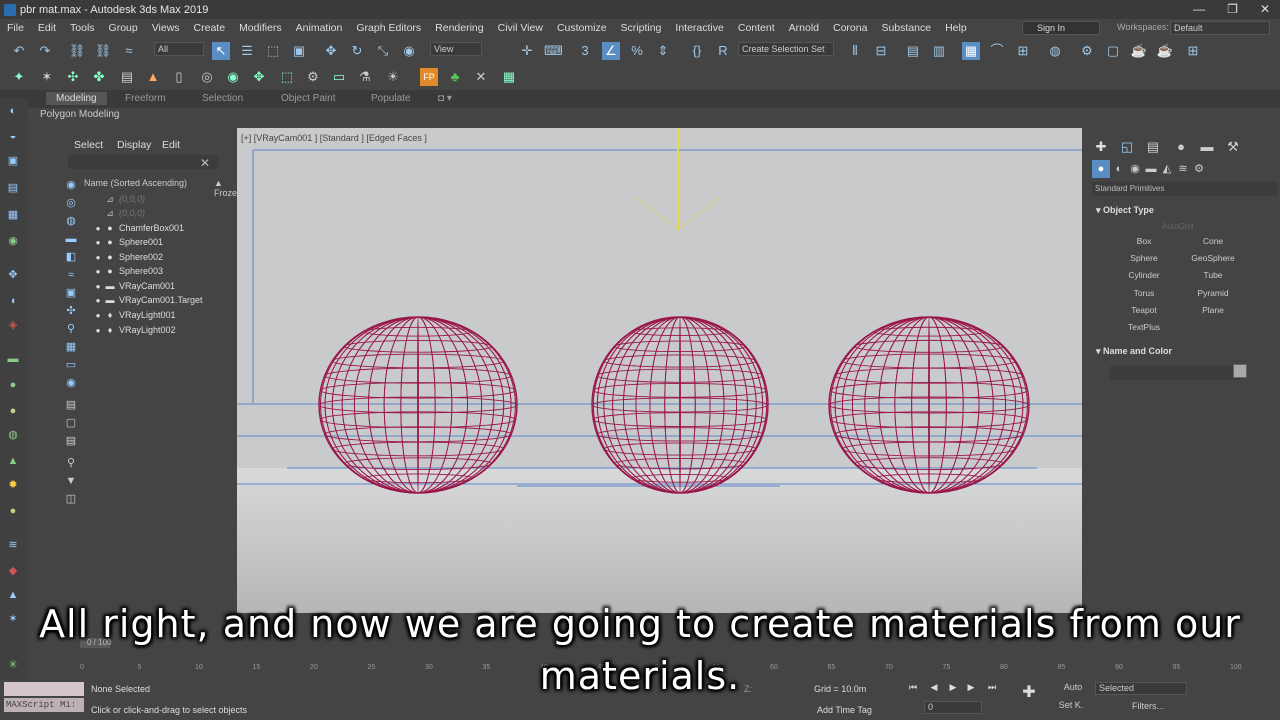 The image size is (1280, 720). I want to click on menu-scripting: Scripting, so click(641, 28).